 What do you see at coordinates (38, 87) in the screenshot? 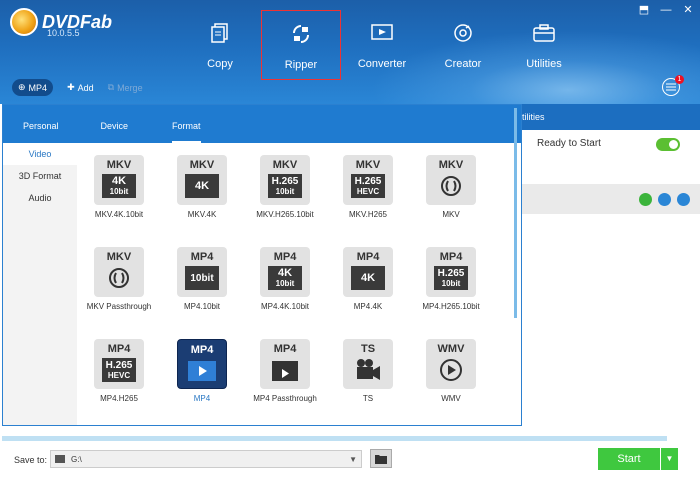
I see `profile-label: MP4` at bounding box center [38, 87].